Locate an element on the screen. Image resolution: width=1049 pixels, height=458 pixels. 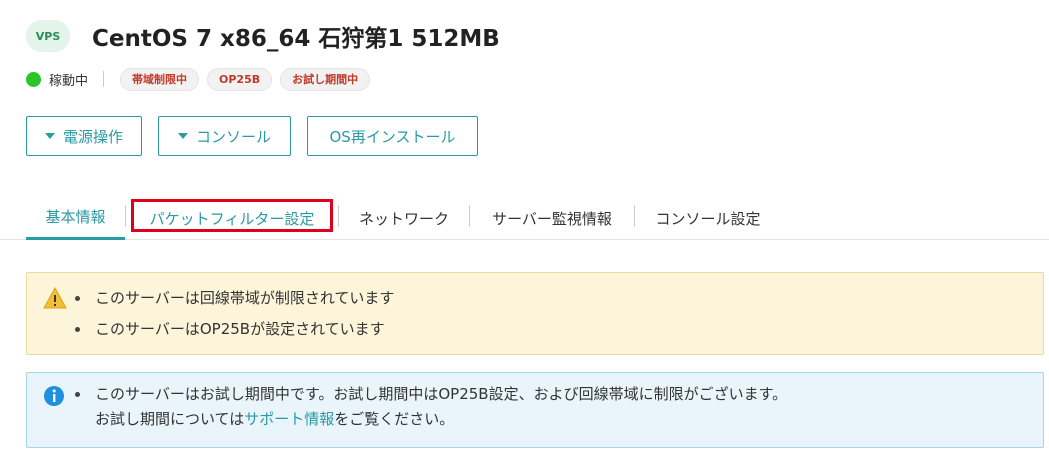
server-title: CentOS 7 x86_64 石狩第1 512MB is located at coordinates (296, 39).